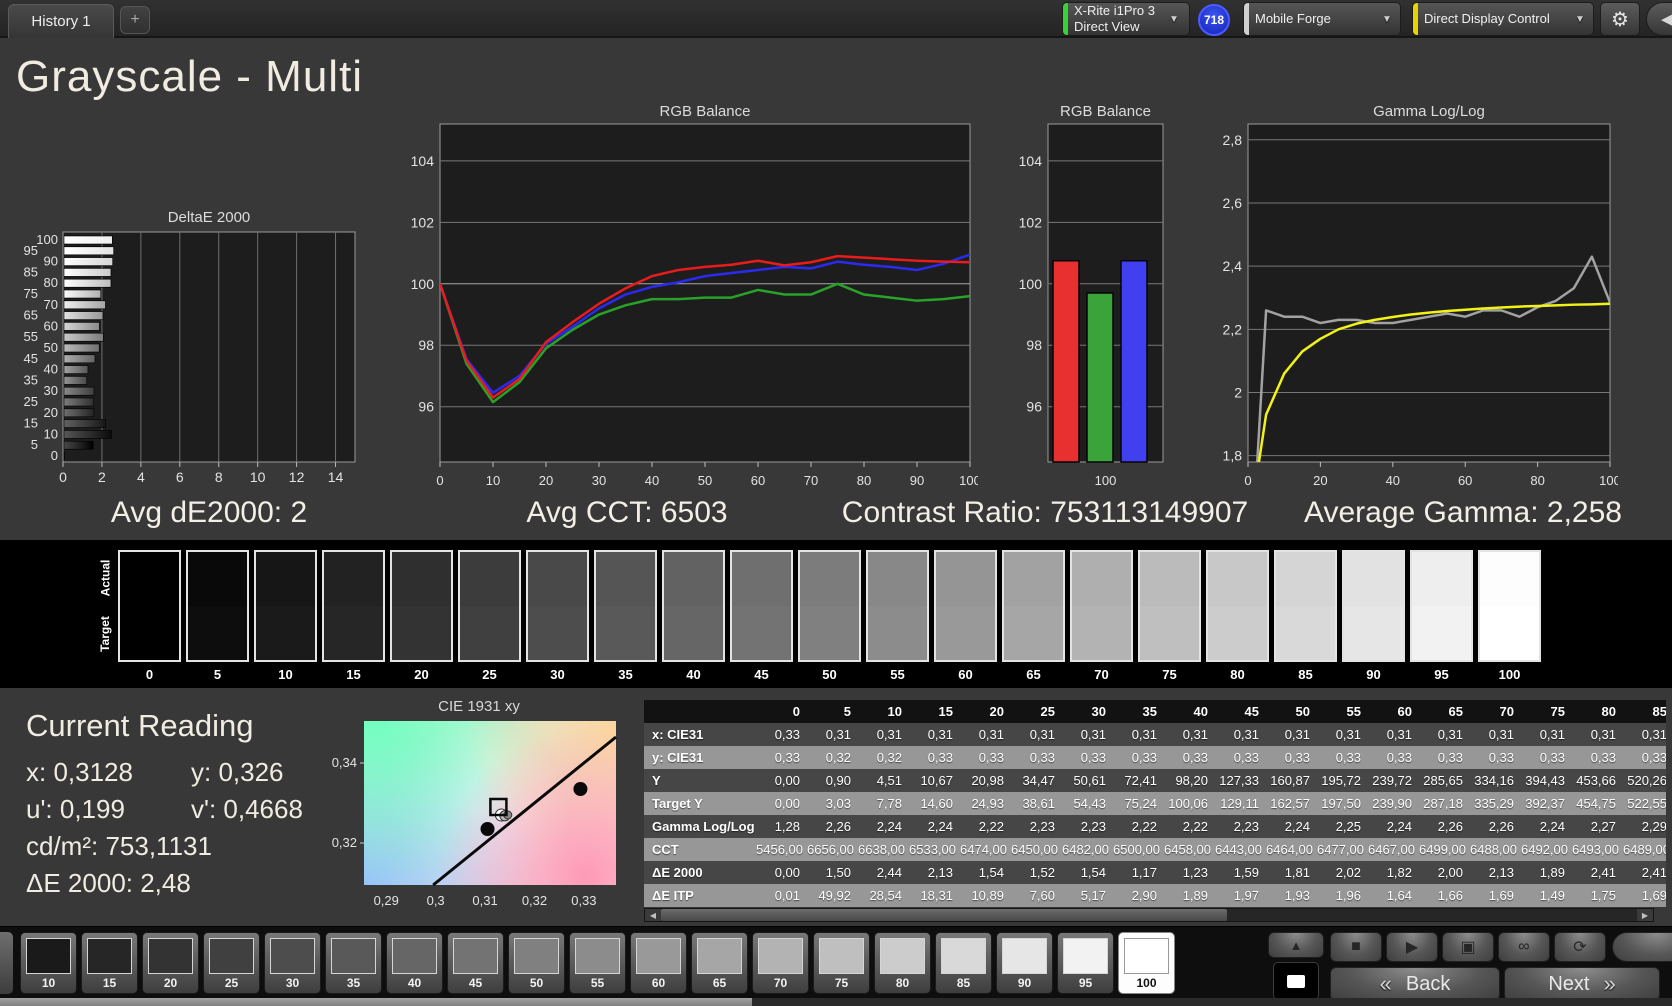 The width and height of the screenshot is (1672, 1006). I want to click on pattern-display-button, so click(1296, 981).